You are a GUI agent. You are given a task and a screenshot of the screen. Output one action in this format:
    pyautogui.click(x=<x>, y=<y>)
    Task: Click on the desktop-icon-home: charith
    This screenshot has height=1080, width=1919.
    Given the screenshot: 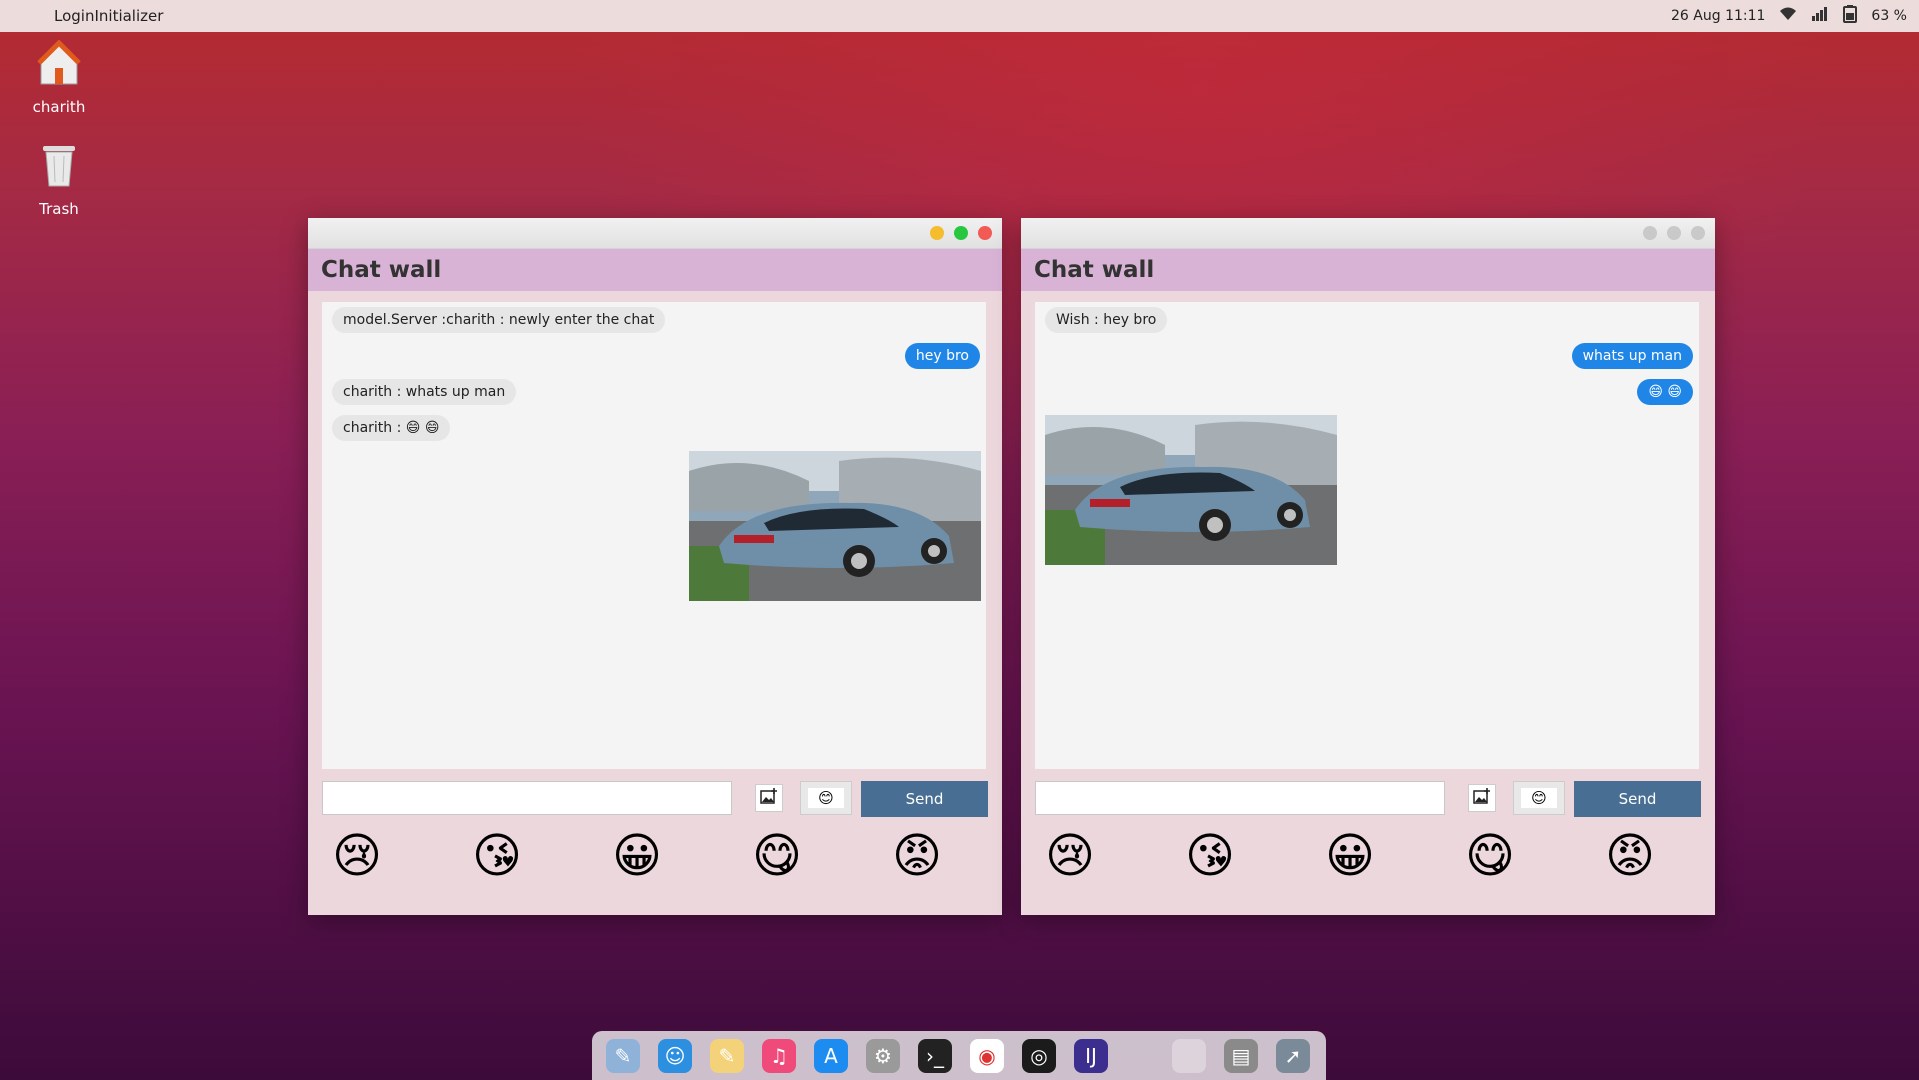 What is the action you would take?
    pyautogui.click(x=59, y=77)
    